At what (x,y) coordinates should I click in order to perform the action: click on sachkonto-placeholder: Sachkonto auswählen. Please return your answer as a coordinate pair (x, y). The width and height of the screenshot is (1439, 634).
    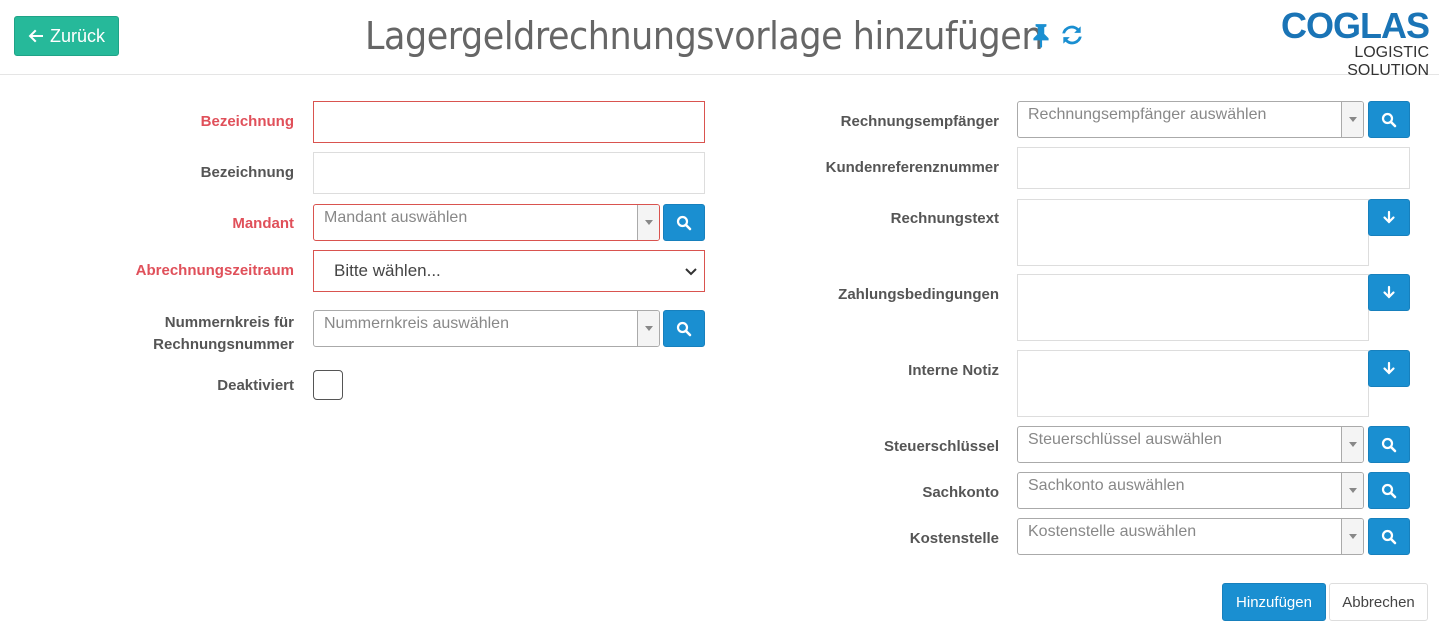
    Looking at the image, I should click on (1106, 485).